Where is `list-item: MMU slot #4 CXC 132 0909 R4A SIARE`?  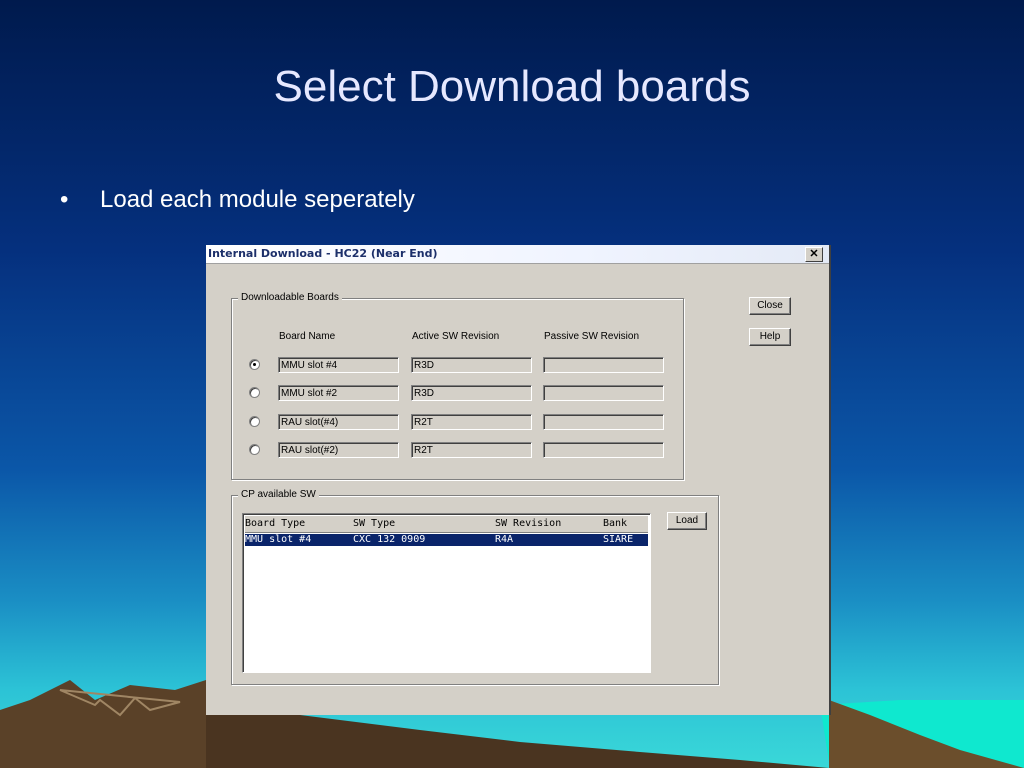 list-item: MMU slot #4 CXC 132 0909 R4A SIARE is located at coordinates (446, 540).